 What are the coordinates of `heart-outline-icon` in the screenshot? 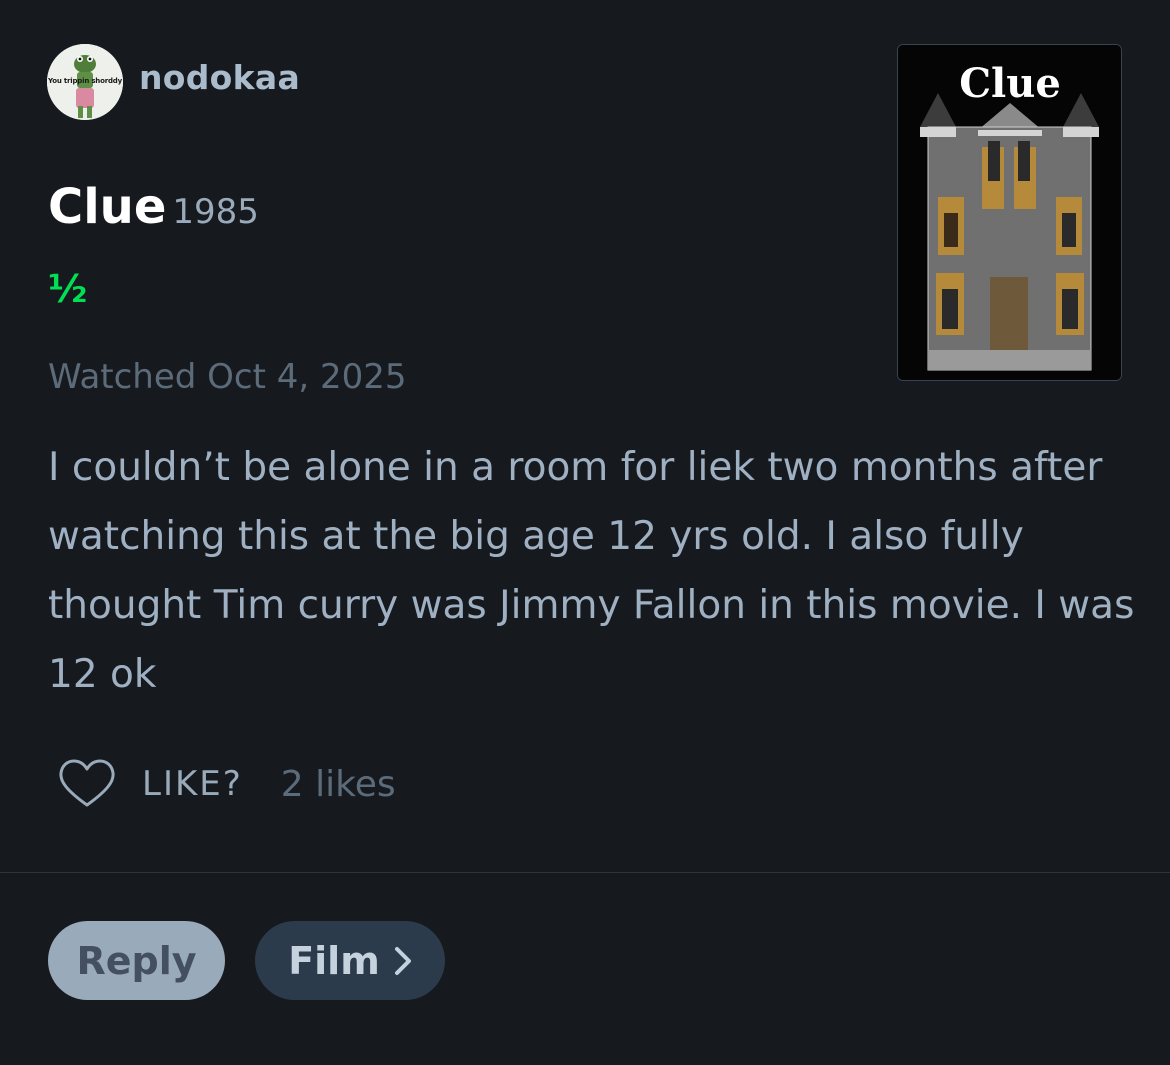 It's located at (87, 784).